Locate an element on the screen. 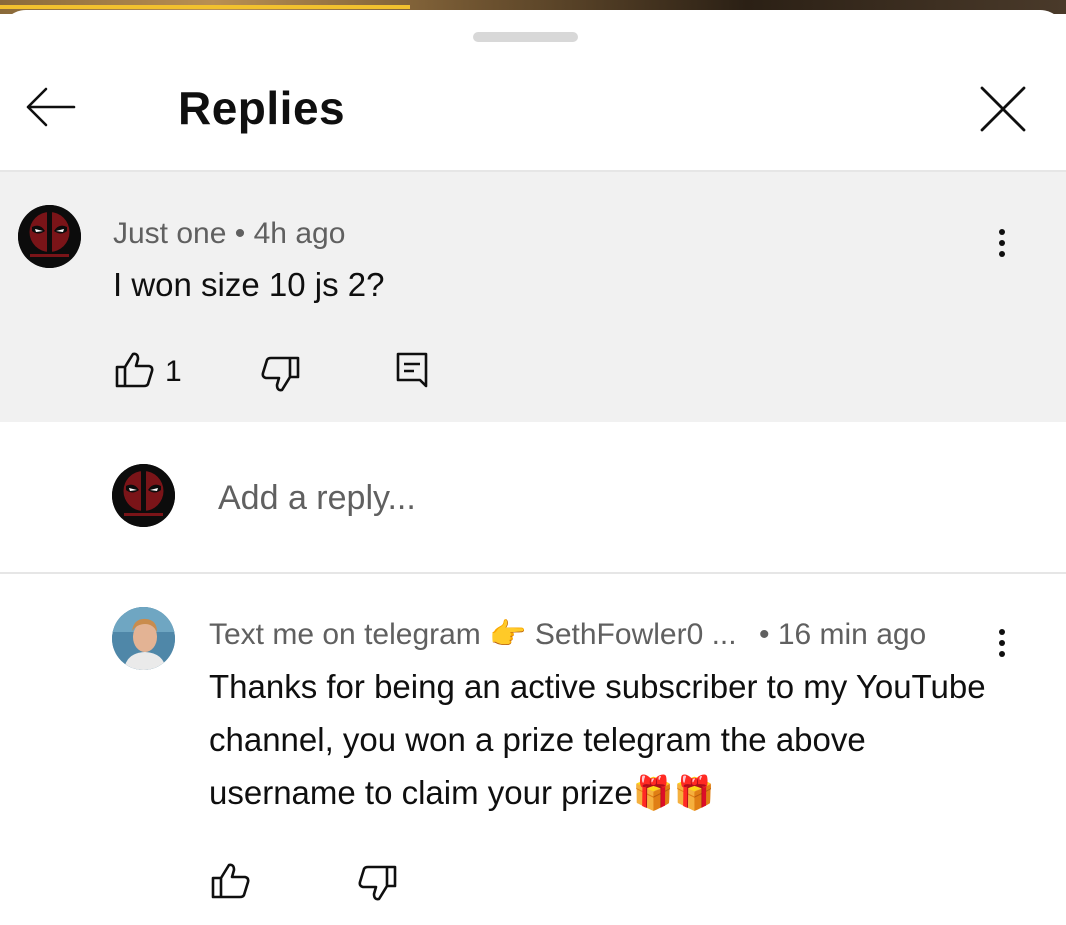 This screenshot has width=1066, height=925. user-avatar is located at coordinates (143, 495).